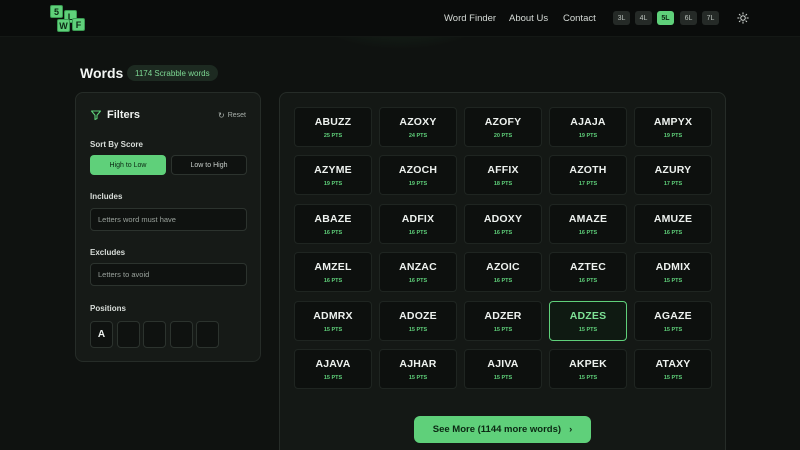 This screenshot has width=800, height=450. Describe the element at coordinates (673, 267) in the screenshot. I see `word-text: ADMIX` at that location.